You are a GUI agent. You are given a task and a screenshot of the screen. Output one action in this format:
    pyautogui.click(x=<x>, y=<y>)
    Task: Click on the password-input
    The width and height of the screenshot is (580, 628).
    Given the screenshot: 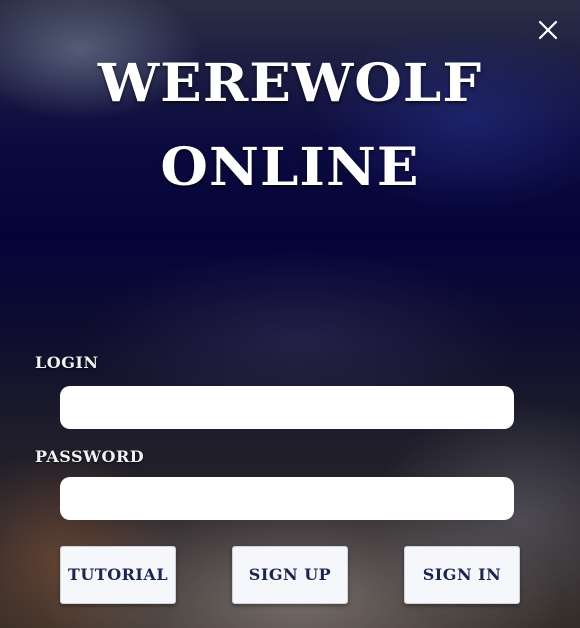 What is the action you would take?
    pyautogui.click(x=287, y=498)
    